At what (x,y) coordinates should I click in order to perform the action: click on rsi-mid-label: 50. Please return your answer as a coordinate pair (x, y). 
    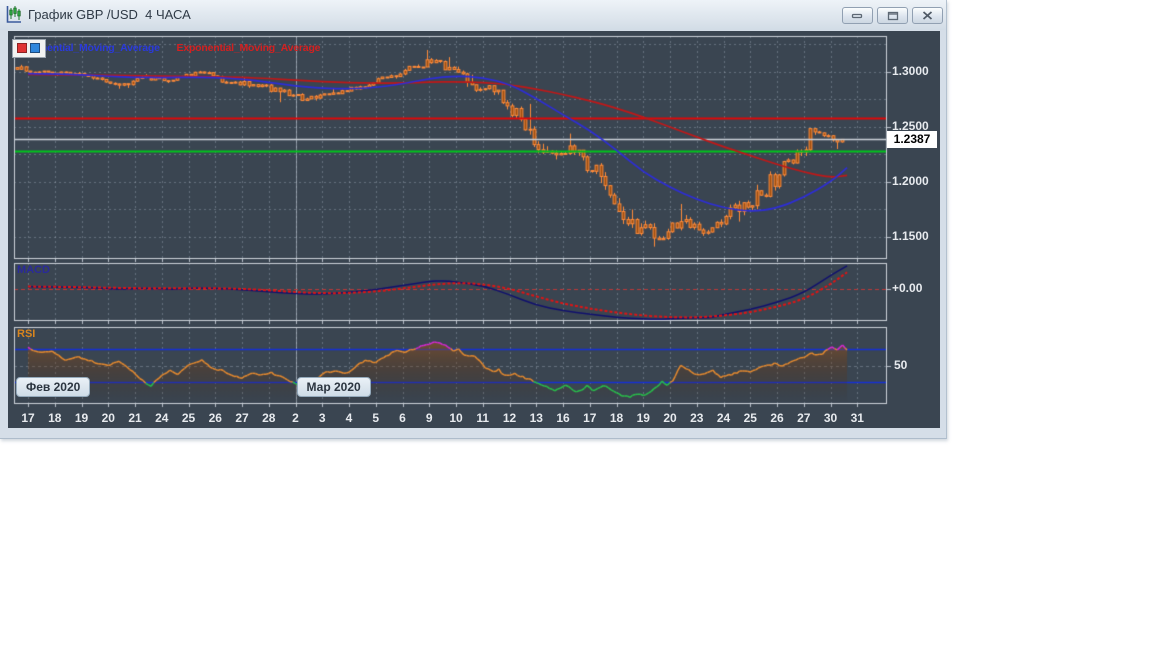
    Looking at the image, I should click on (901, 365).